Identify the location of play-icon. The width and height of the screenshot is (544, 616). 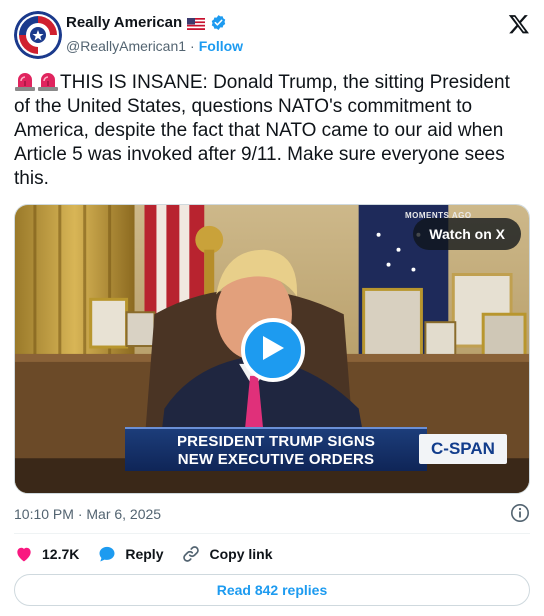
(273, 350).